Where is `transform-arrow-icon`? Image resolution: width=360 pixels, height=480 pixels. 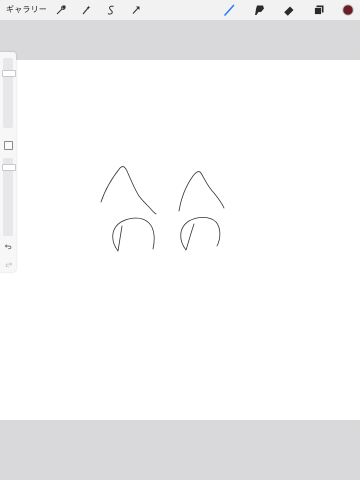 transform-arrow-icon is located at coordinates (136, 10).